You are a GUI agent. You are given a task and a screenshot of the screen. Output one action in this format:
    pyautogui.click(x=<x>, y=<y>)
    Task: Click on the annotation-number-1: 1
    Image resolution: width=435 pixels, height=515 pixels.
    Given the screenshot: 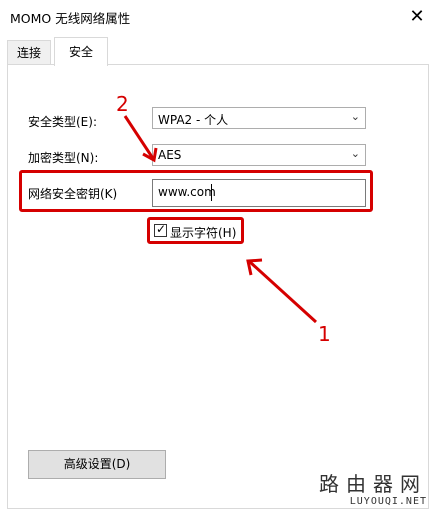 What is the action you would take?
    pyautogui.click(x=324, y=334)
    